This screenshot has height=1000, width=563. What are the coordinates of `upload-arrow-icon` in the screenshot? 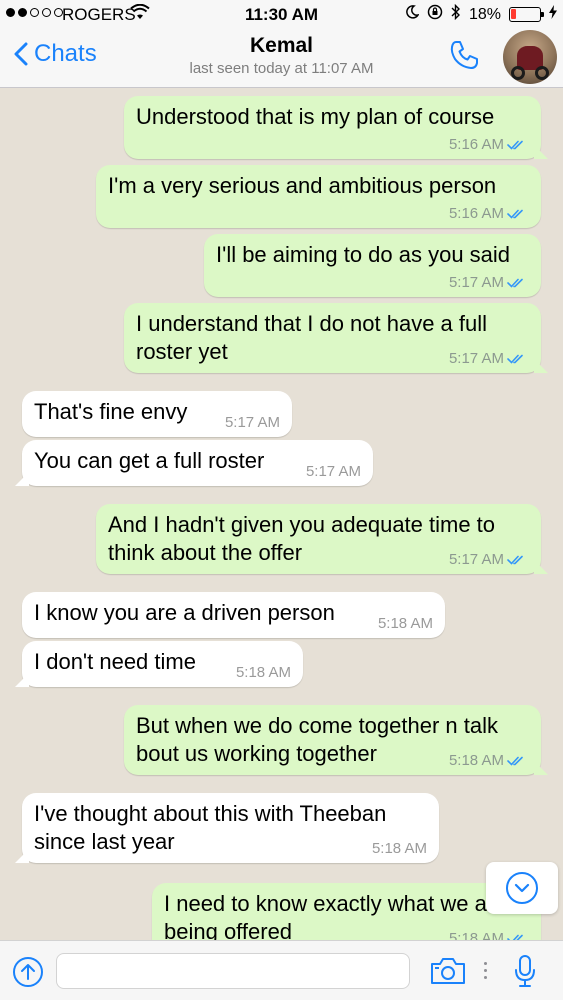 It's located at (28, 972).